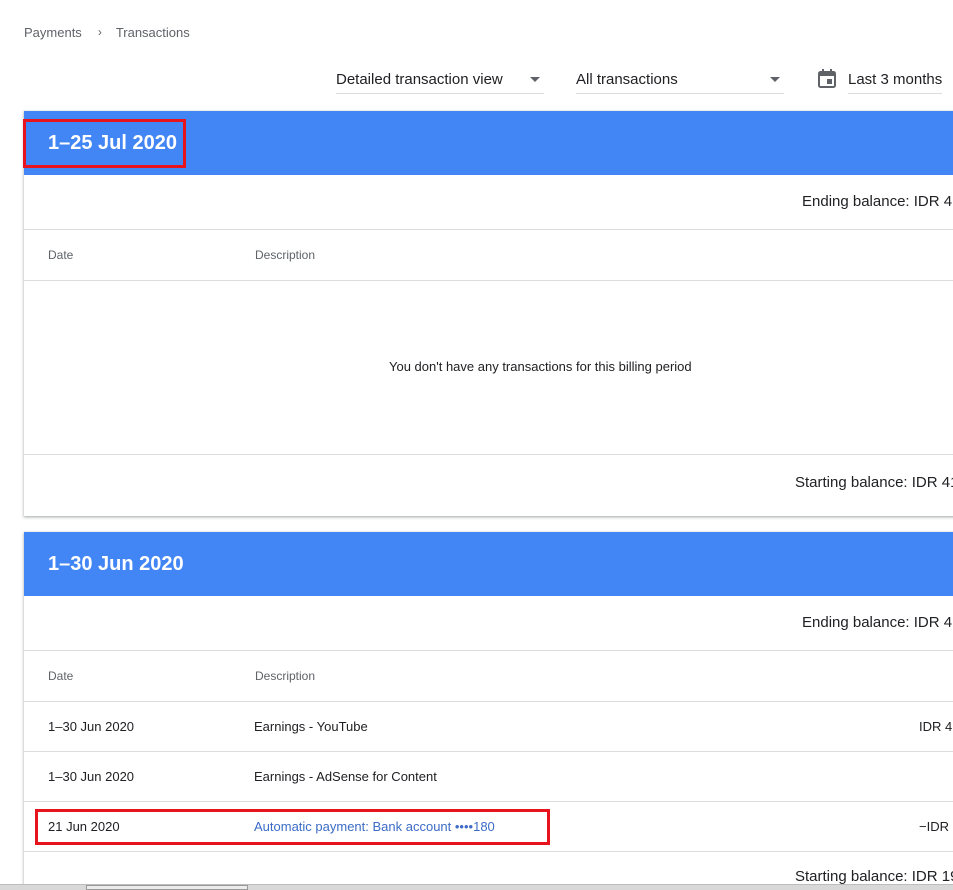  I want to click on view-select-value: Detailed transaction view, so click(419, 79).